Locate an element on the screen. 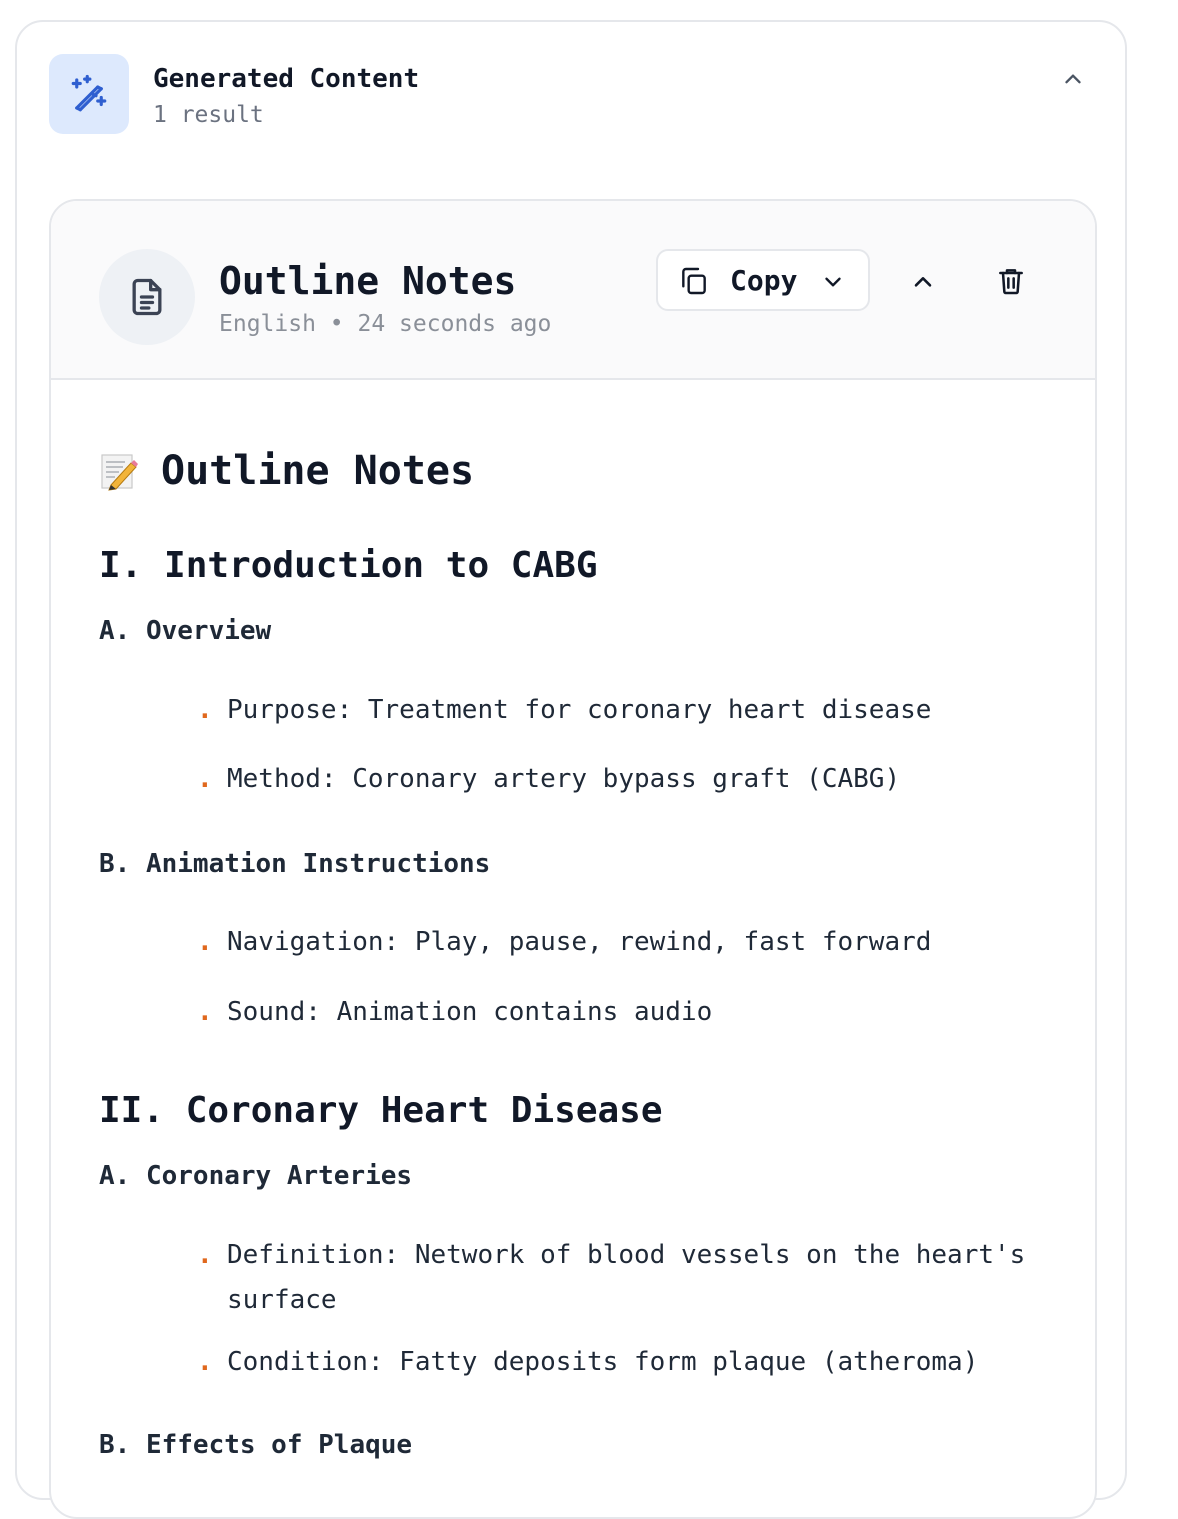  result-timestamp: 24 seconds ago is located at coordinates (454, 324).